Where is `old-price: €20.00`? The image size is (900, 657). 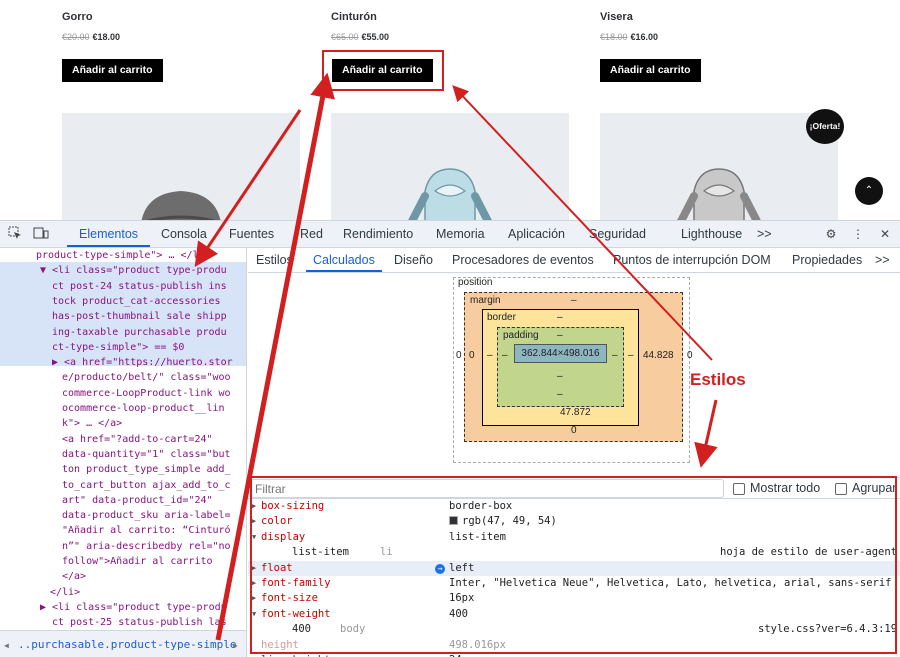
old-price: €20.00 is located at coordinates (76, 37).